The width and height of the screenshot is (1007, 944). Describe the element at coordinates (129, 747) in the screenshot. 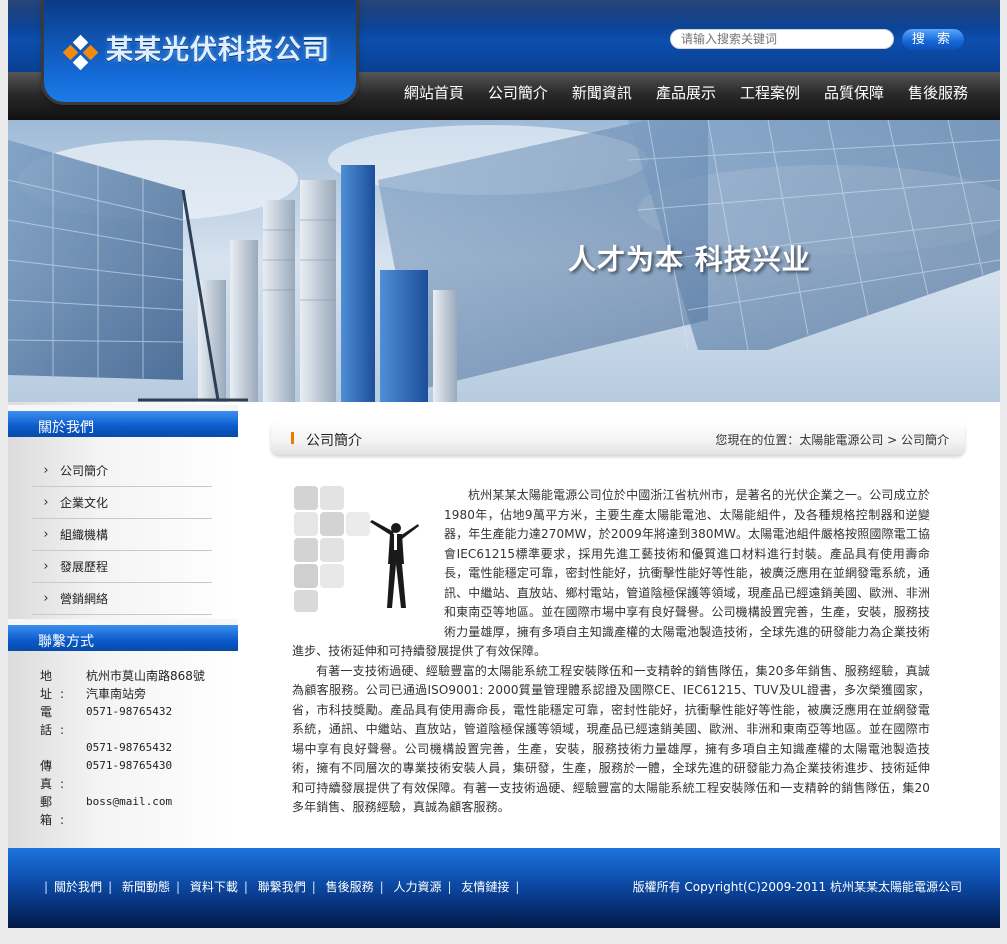

I see `phone-value-2: 0571-98765432` at that location.